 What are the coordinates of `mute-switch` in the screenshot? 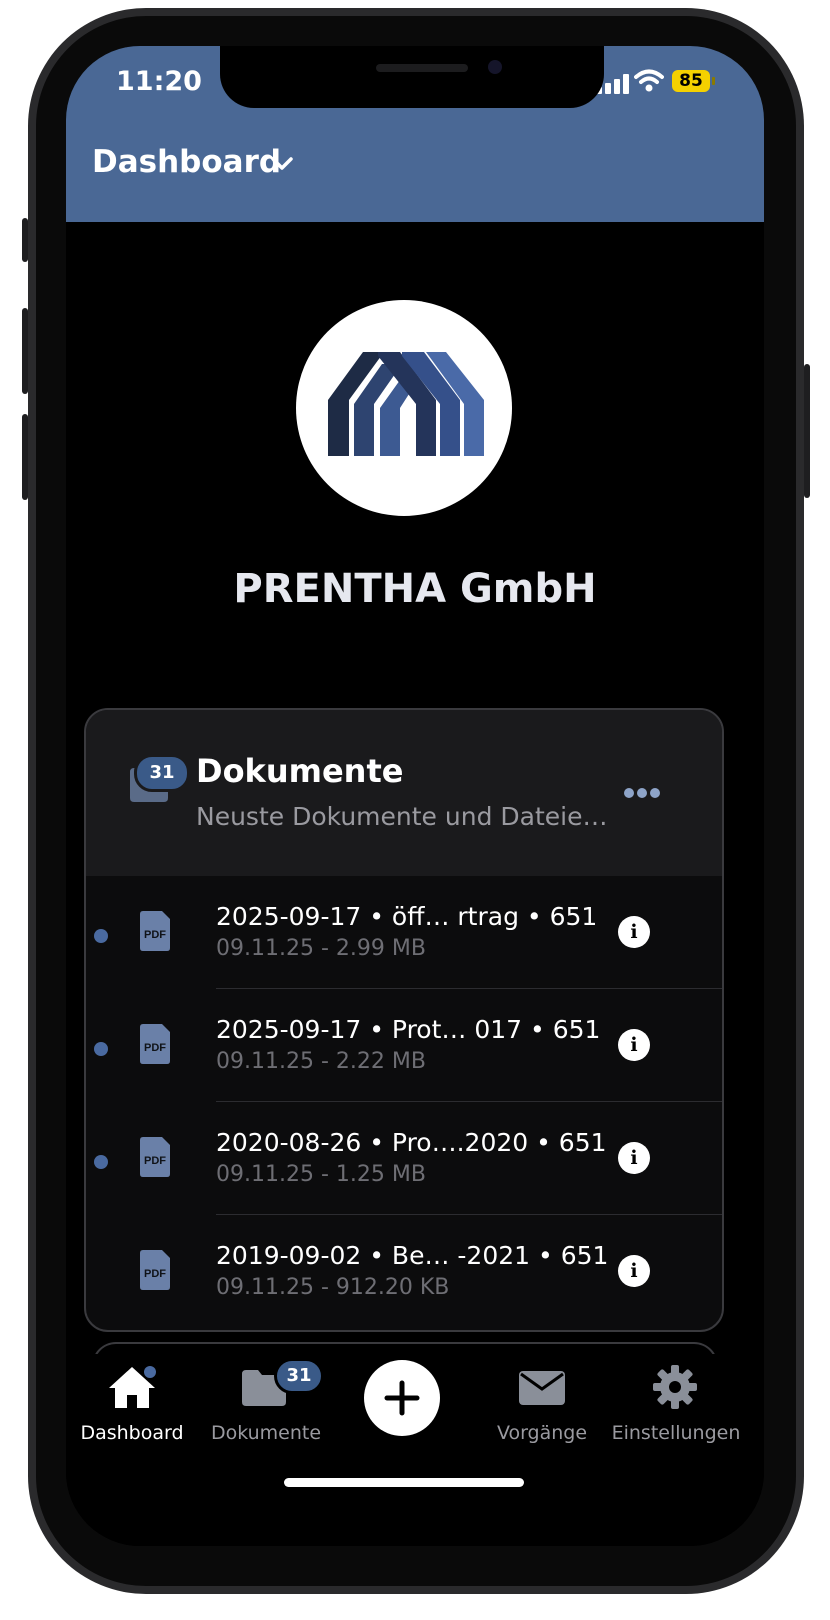 It's located at (25, 240).